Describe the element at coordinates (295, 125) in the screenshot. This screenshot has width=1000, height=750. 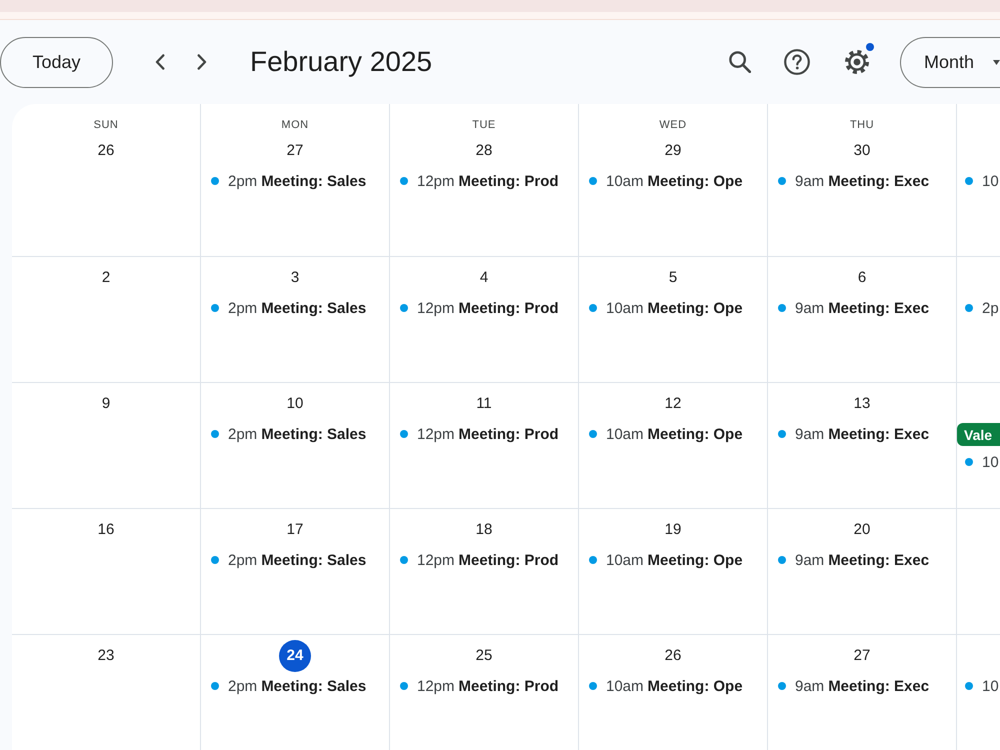
I see `weekday-label: MON` at that location.